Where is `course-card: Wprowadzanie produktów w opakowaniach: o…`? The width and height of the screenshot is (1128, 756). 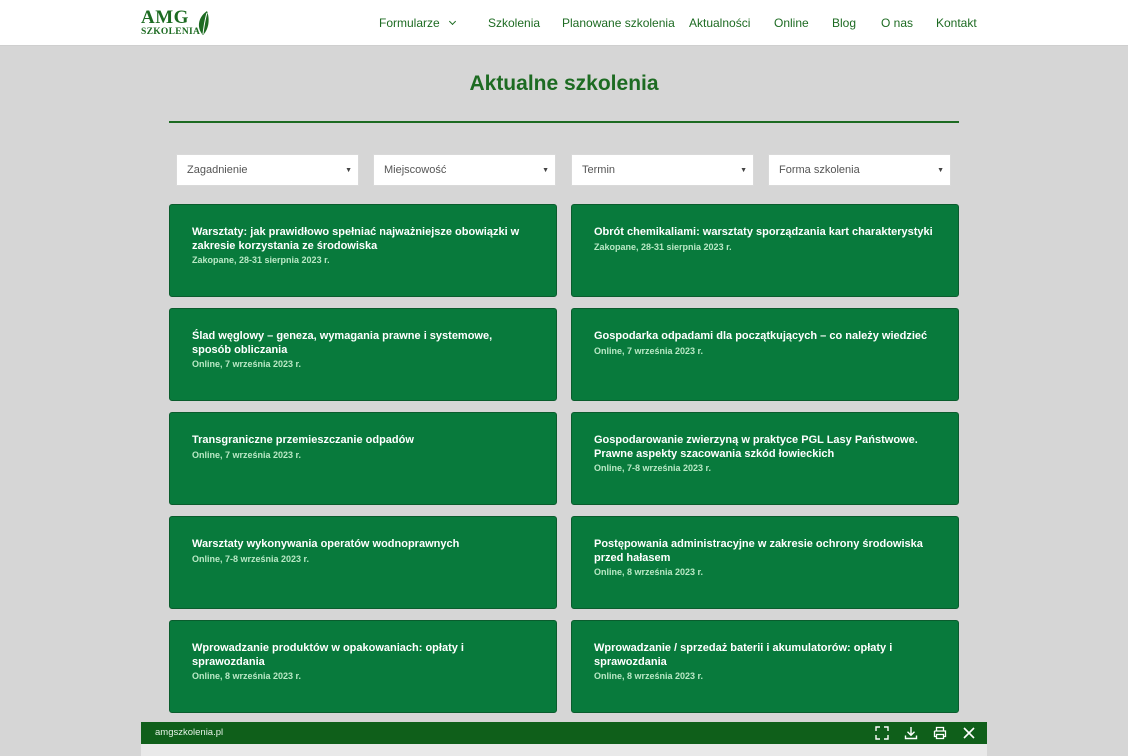
course-card: Wprowadzanie produktów w opakowaniach: o… is located at coordinates (363, 666).